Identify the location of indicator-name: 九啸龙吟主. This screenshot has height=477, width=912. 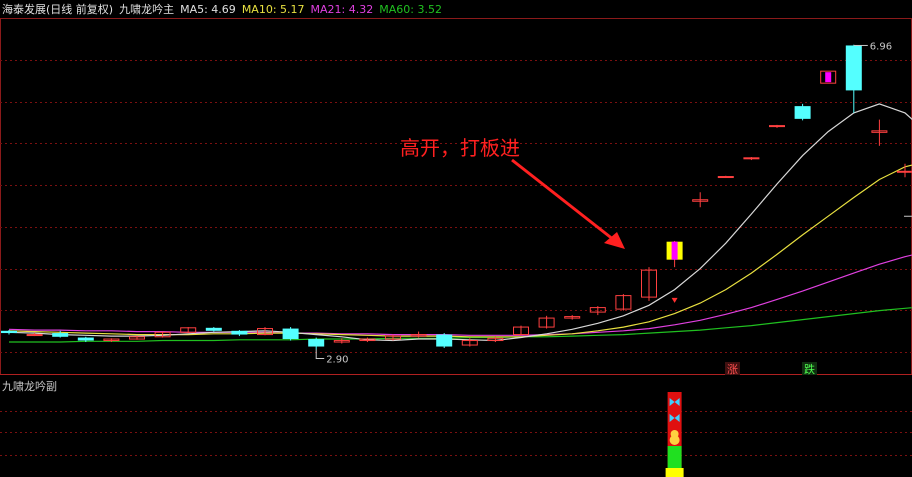
(146, 10).